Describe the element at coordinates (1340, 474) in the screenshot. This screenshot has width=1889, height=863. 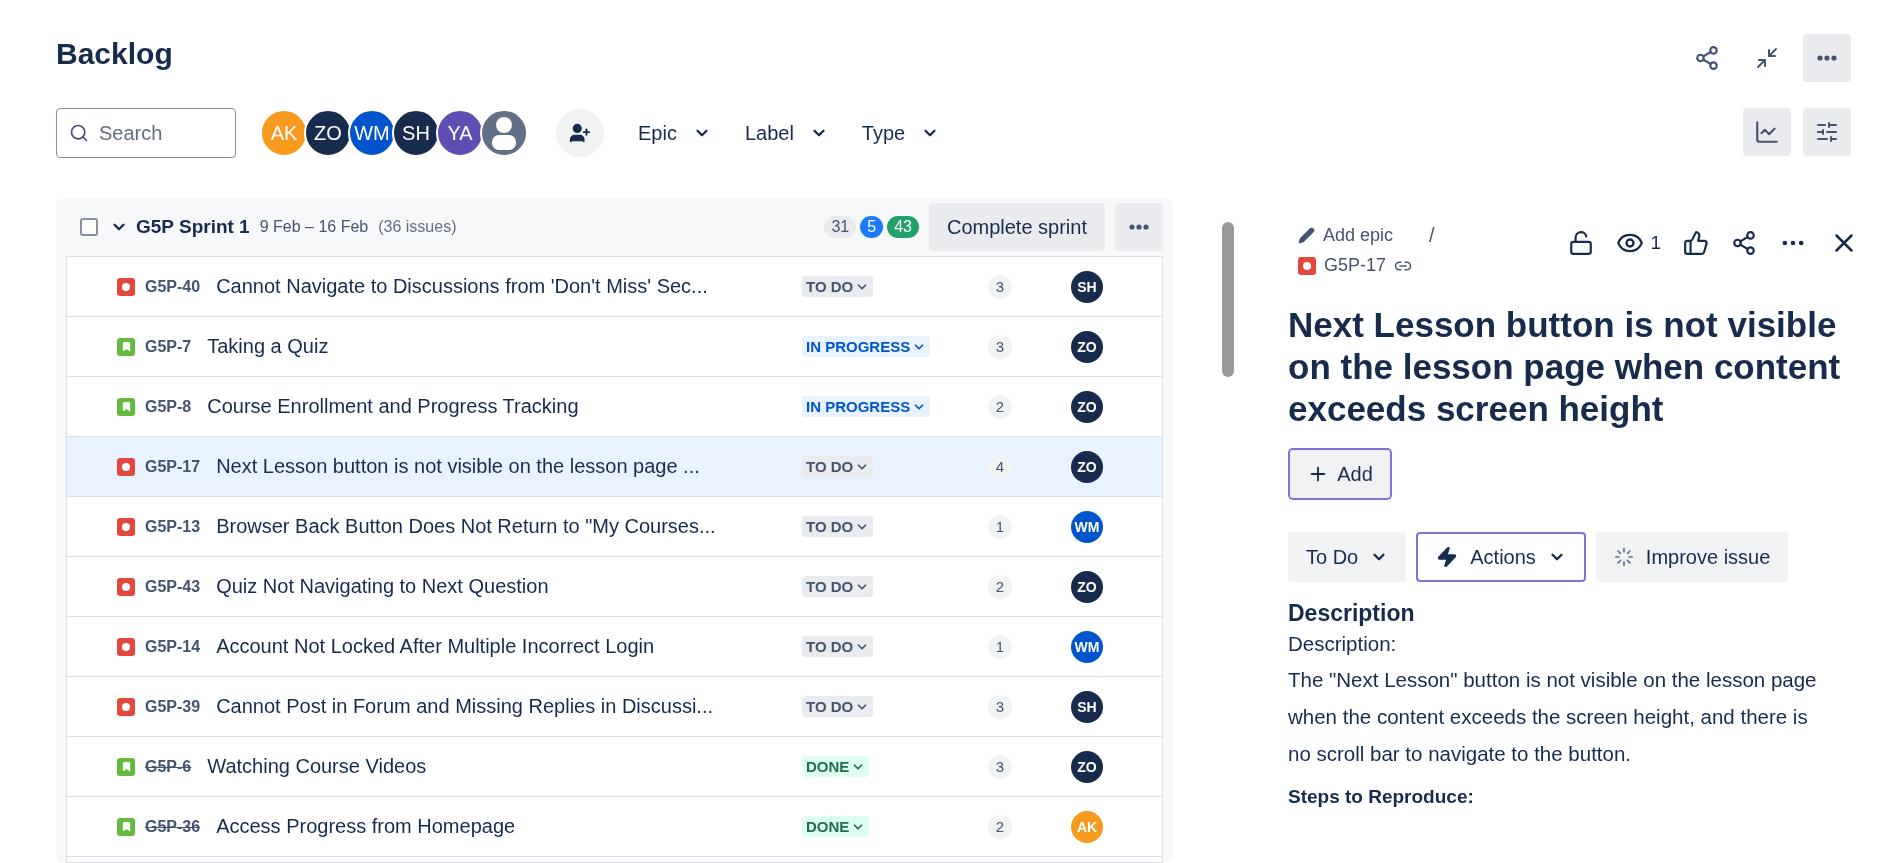
I see `add-button: Add` at that location.